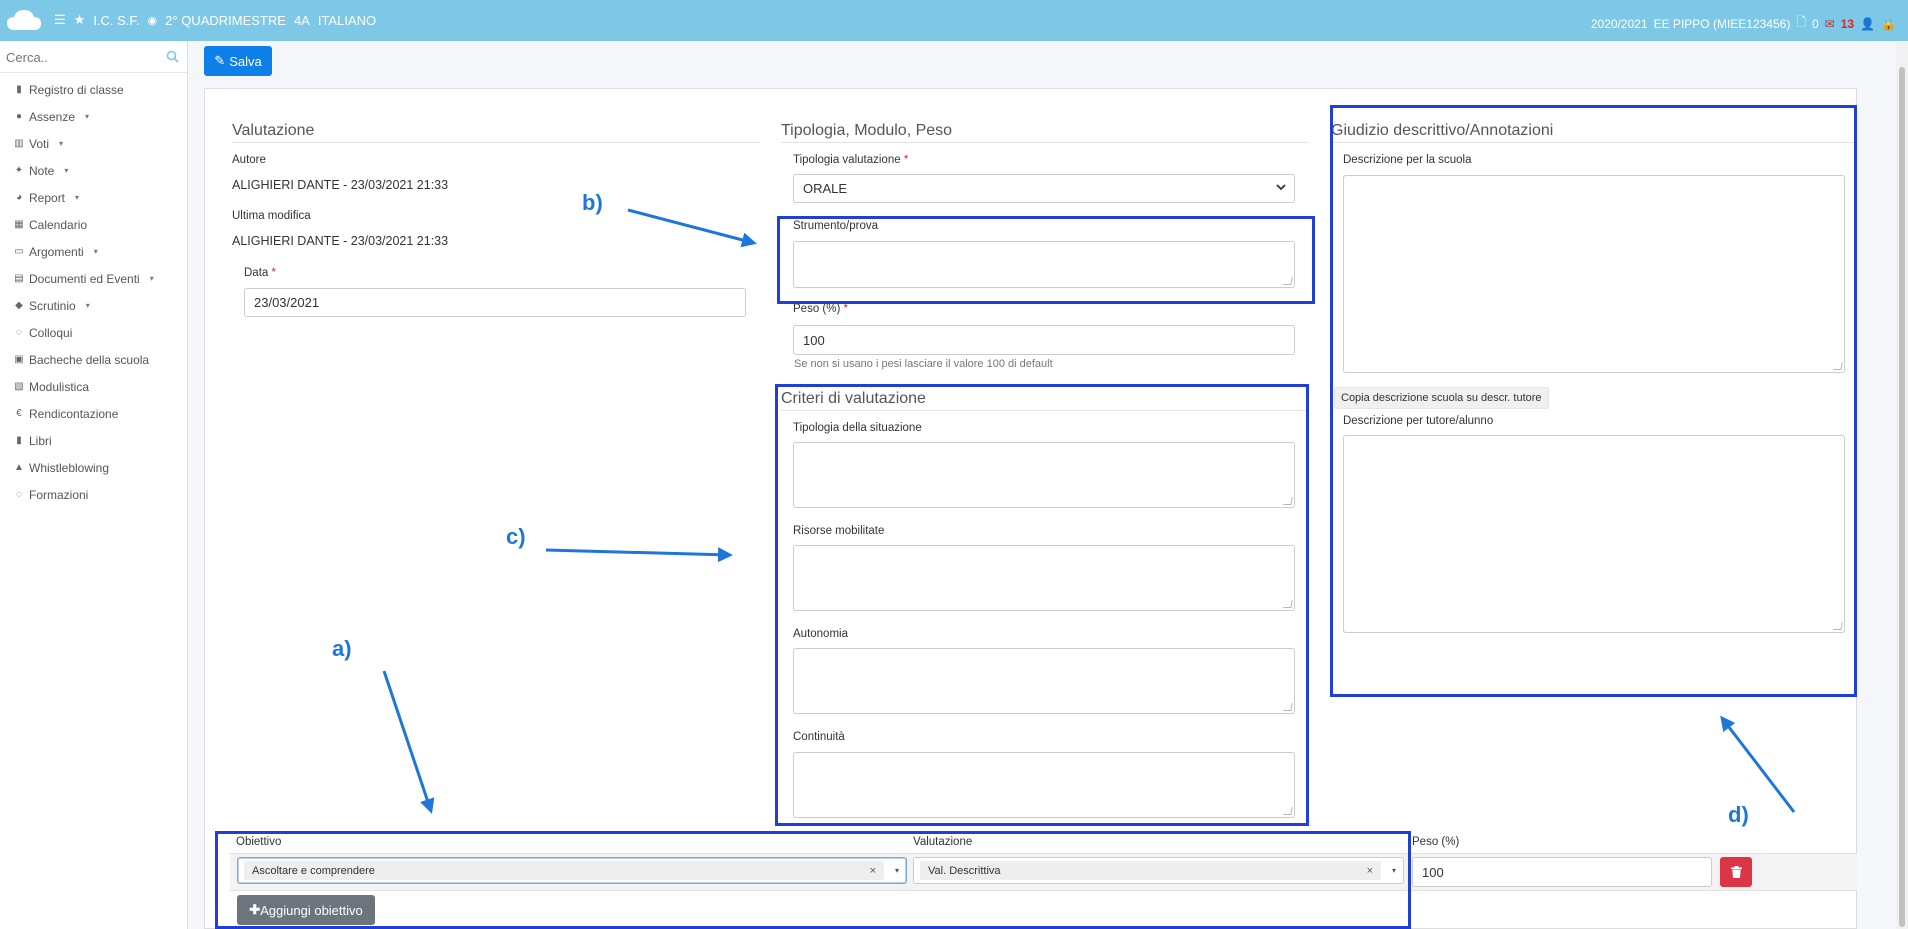  What do you see at coordinates (496, 132) in the screenshot?
I see `valutazione-title: Valutazione` at bounding box center [496, 132].